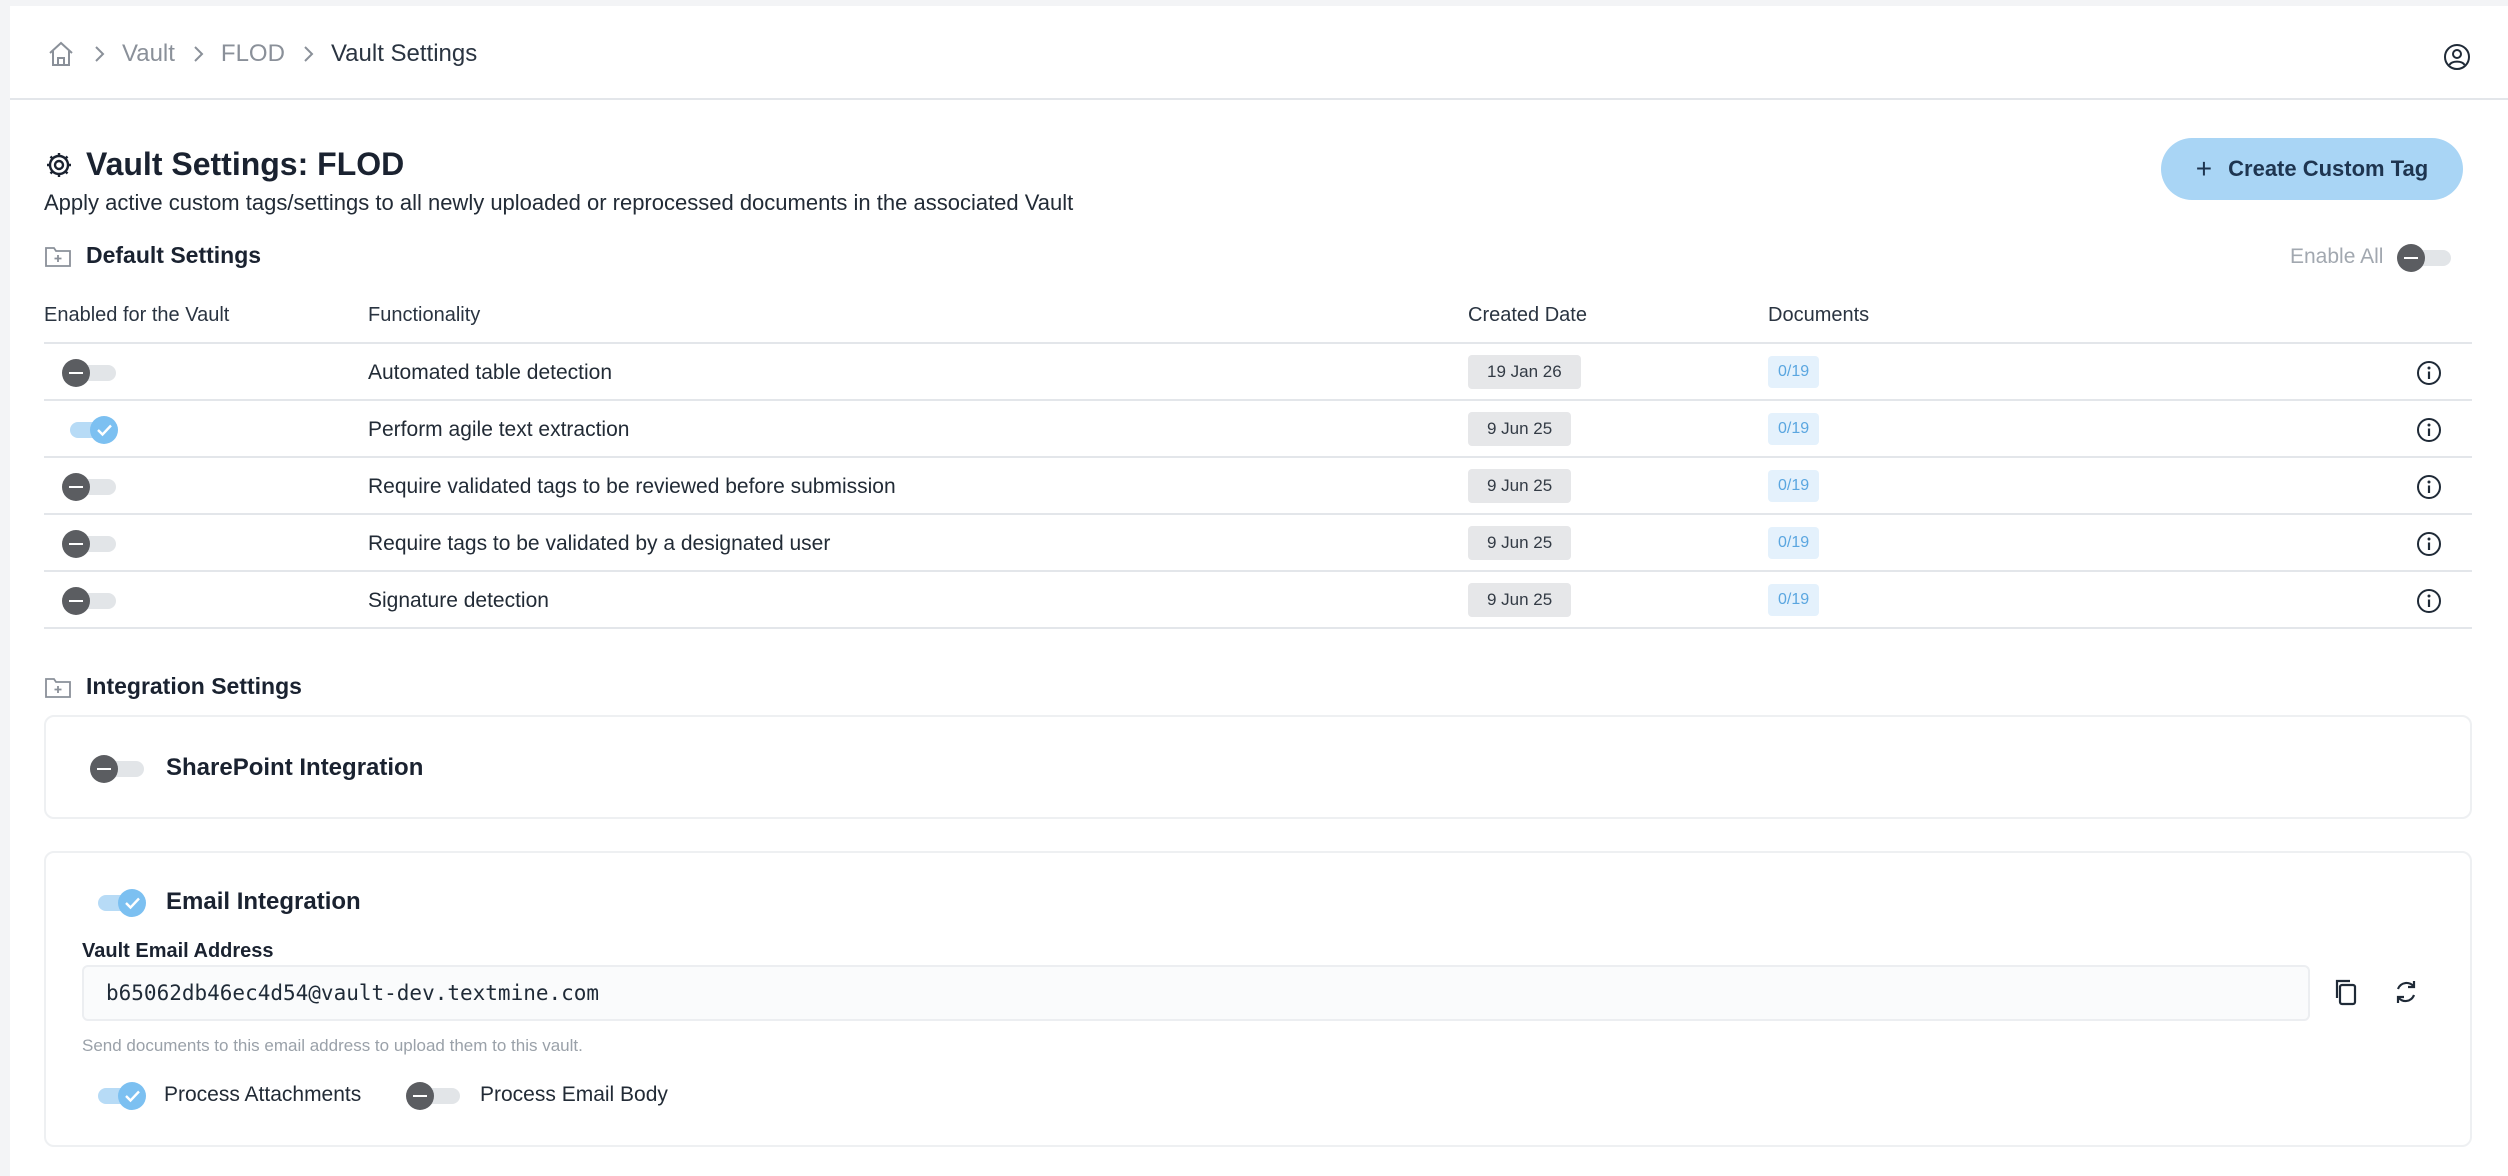 The height and width of the screenshot is (1176, 2508). What do you see at coordinates (2346, 992) in the screenshot?
I see `copy-icon` at bounding box center [2346, 992].